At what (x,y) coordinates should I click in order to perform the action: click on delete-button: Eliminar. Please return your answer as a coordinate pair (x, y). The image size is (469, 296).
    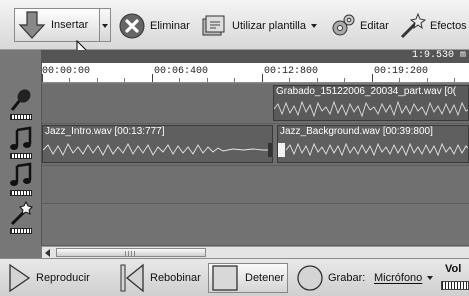
    Looking at the image, I should click on (154, 26).